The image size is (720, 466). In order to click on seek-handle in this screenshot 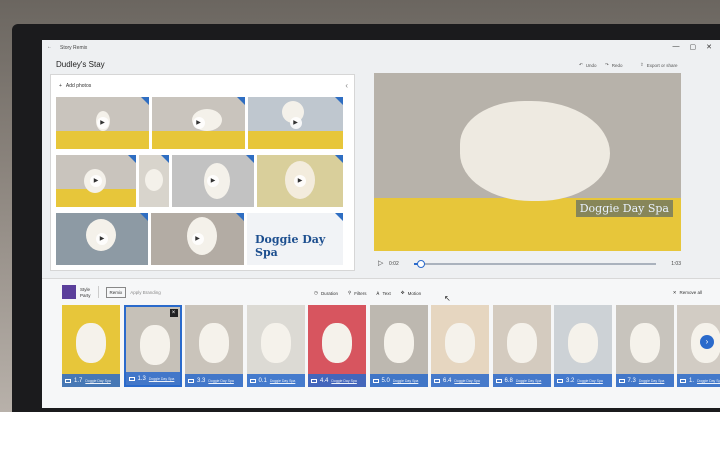, I will do `click(421, 264)`.